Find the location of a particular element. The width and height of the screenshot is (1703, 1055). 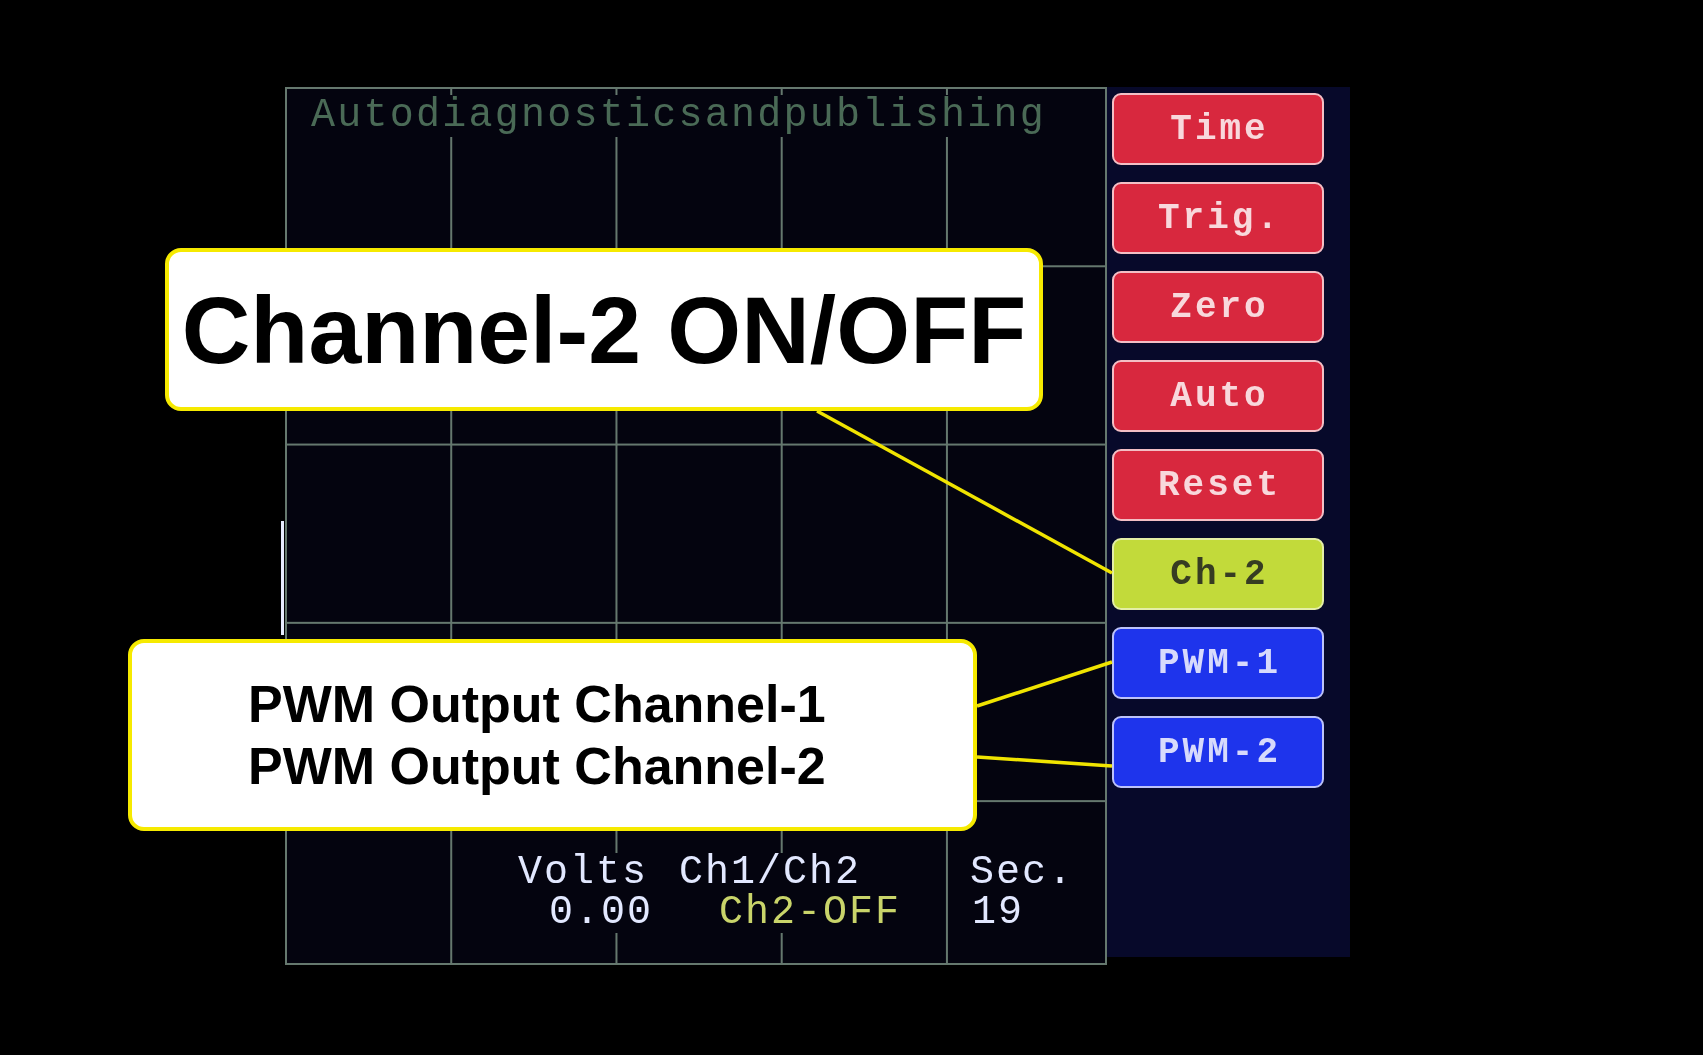

callout-text: PWM Output Channel-2 is located at coordinates (537, 766).